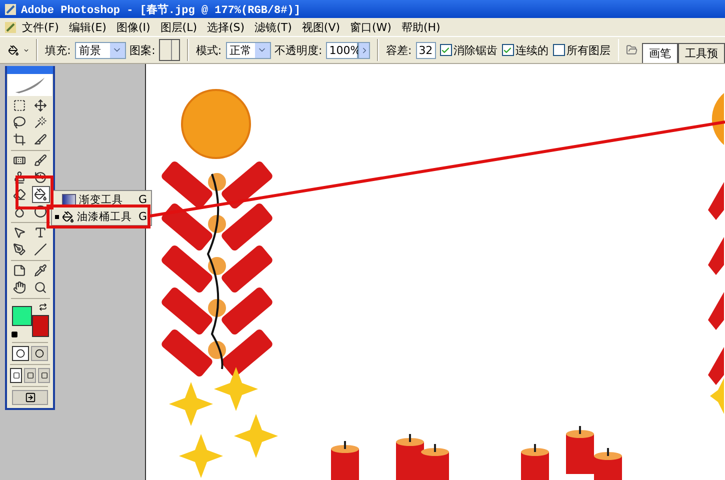  I want to click on jump-button, so click(30, 397).